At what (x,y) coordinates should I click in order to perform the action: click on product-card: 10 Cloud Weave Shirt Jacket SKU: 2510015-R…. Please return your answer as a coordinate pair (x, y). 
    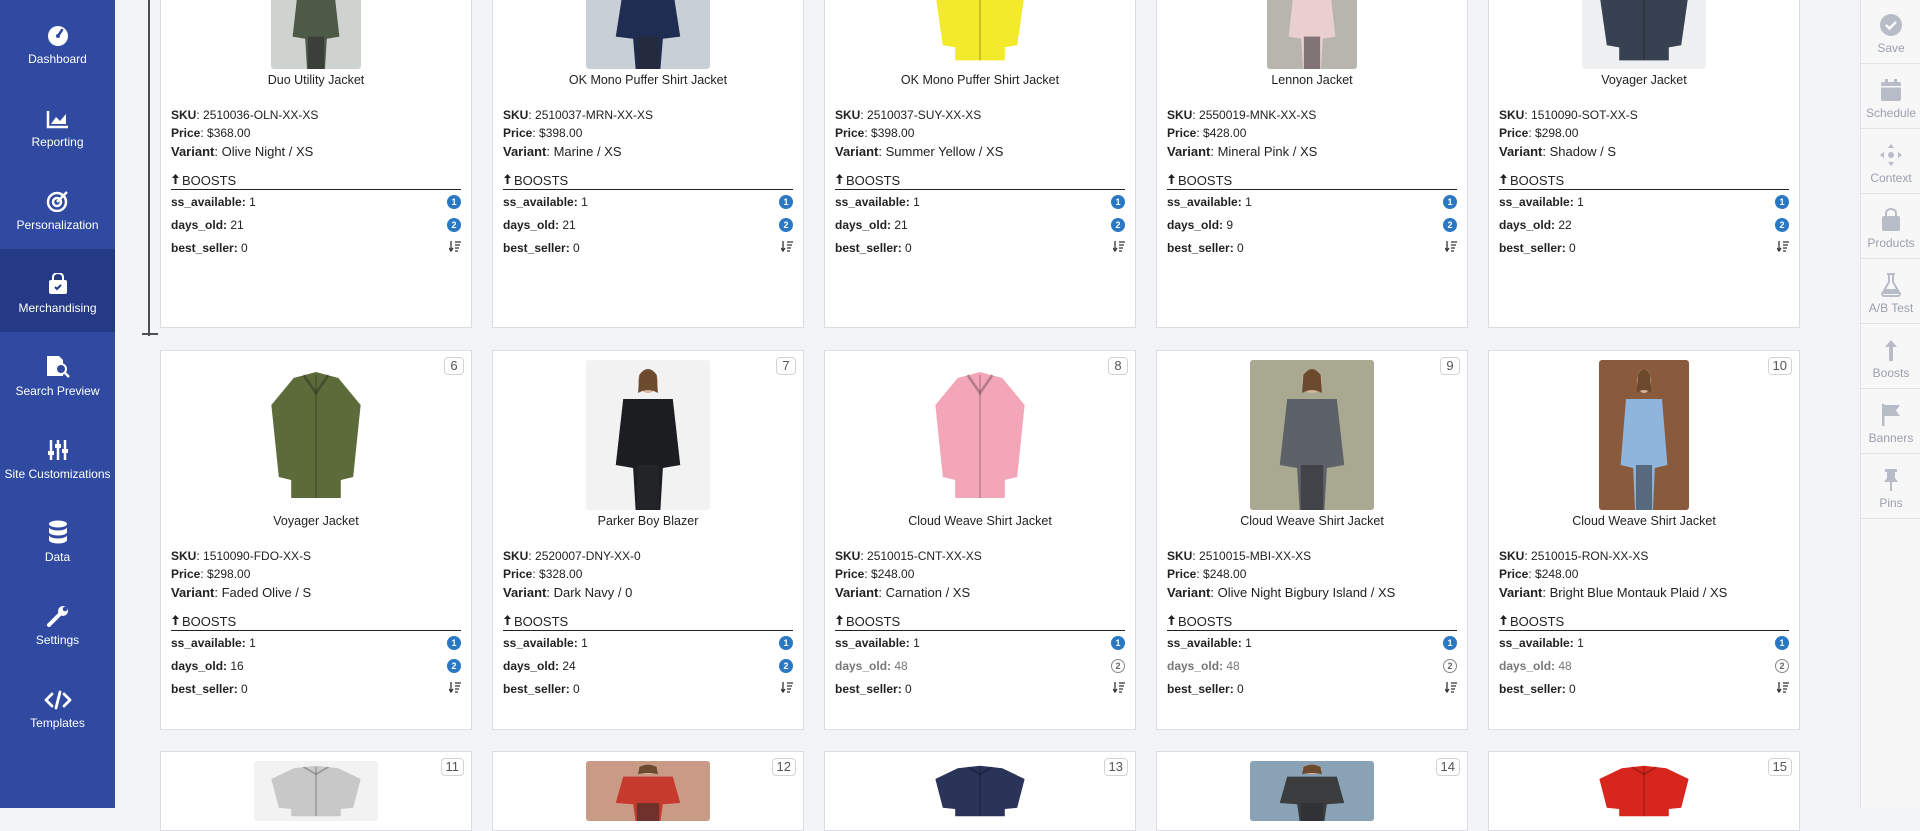
    Looking at the image, I should click on (1644, 540).